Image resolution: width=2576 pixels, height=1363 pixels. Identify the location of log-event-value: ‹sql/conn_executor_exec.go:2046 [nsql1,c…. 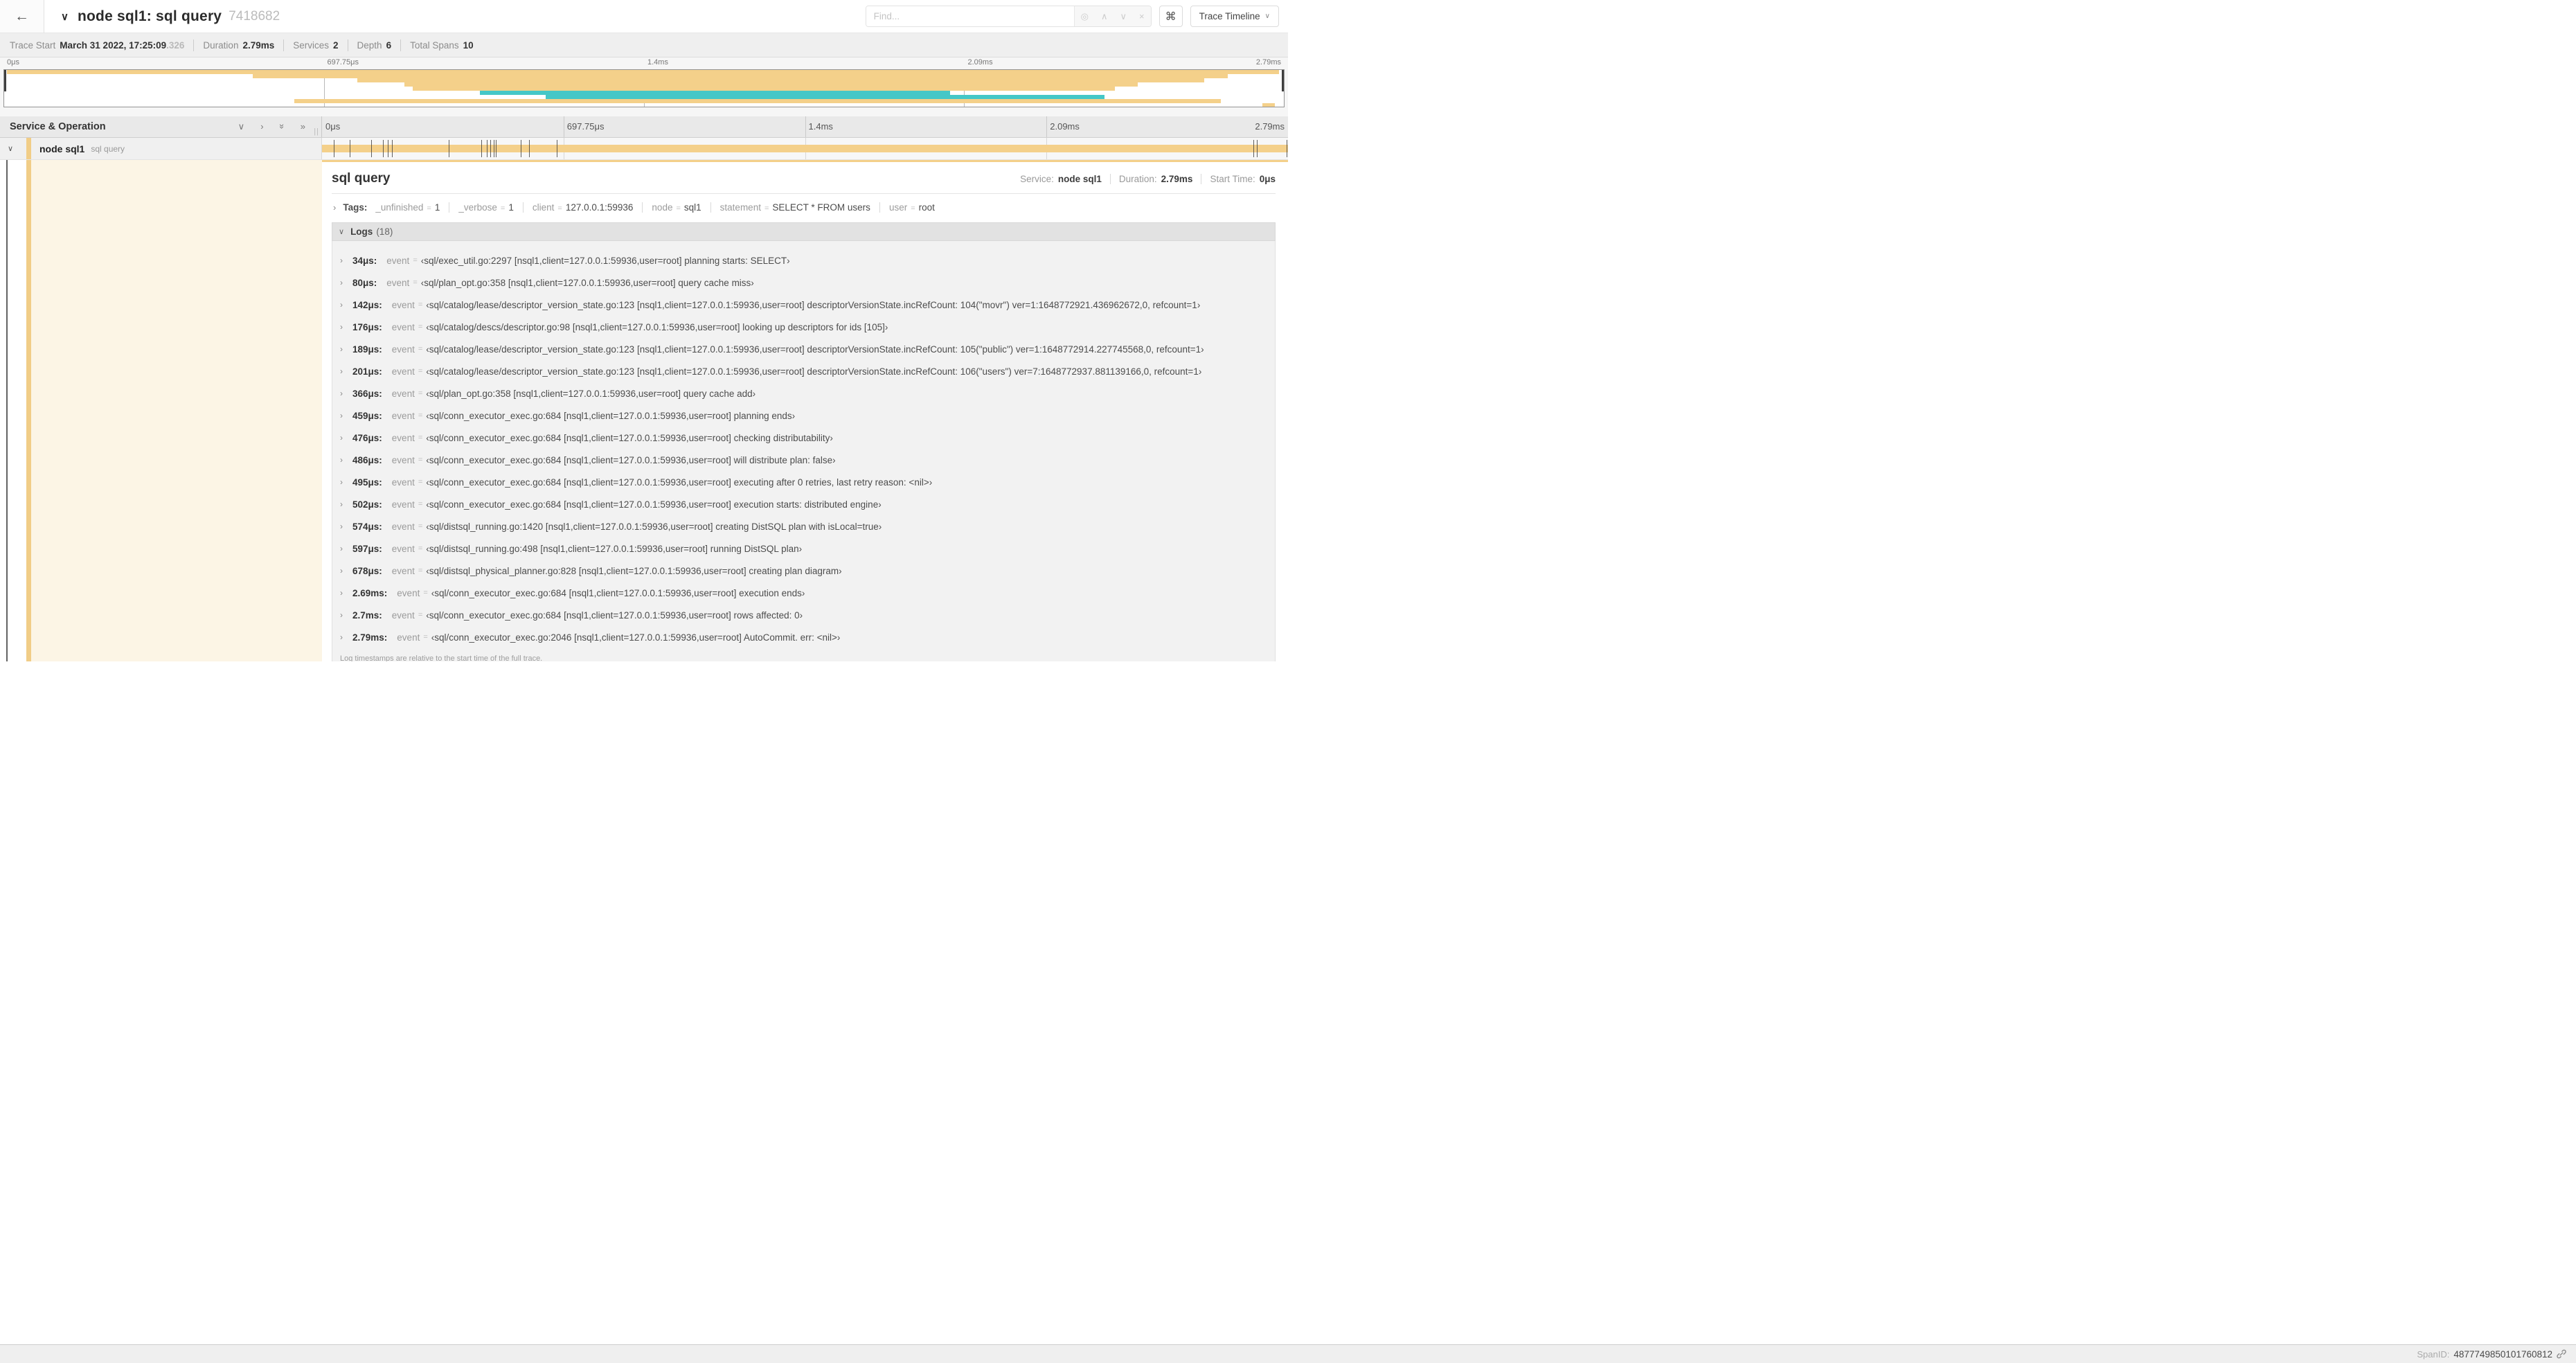
(636, 637).